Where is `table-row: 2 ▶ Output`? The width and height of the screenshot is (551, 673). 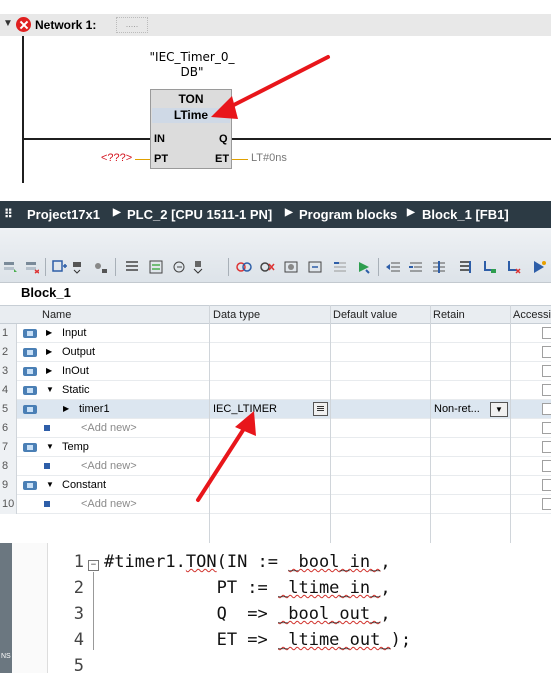
table-row: 2 ▶ Output is located at coordinates (275, 352).